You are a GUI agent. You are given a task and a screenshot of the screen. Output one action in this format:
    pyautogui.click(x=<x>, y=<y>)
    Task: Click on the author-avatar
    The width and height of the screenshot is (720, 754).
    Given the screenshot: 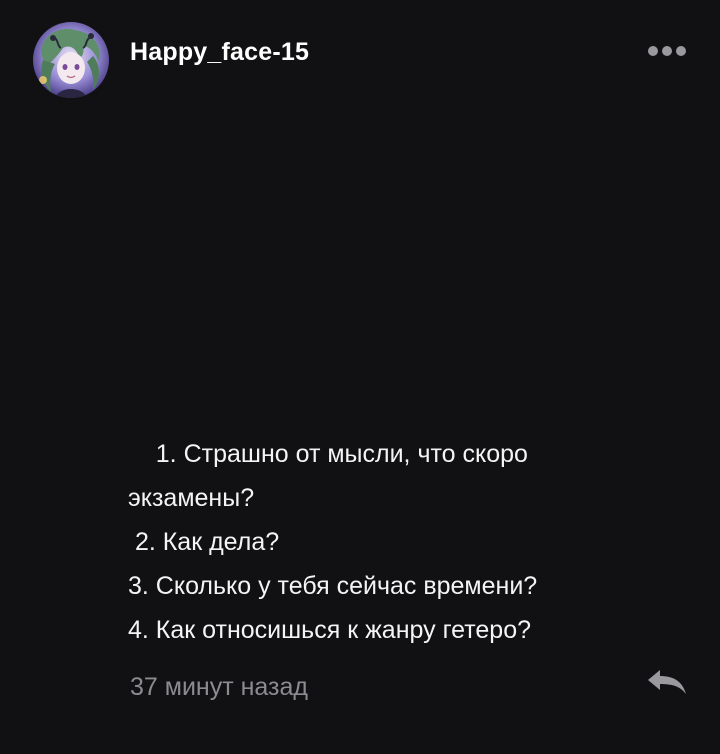 What is the action you would take?
    pyautogui.click(x=71, y=60)
    